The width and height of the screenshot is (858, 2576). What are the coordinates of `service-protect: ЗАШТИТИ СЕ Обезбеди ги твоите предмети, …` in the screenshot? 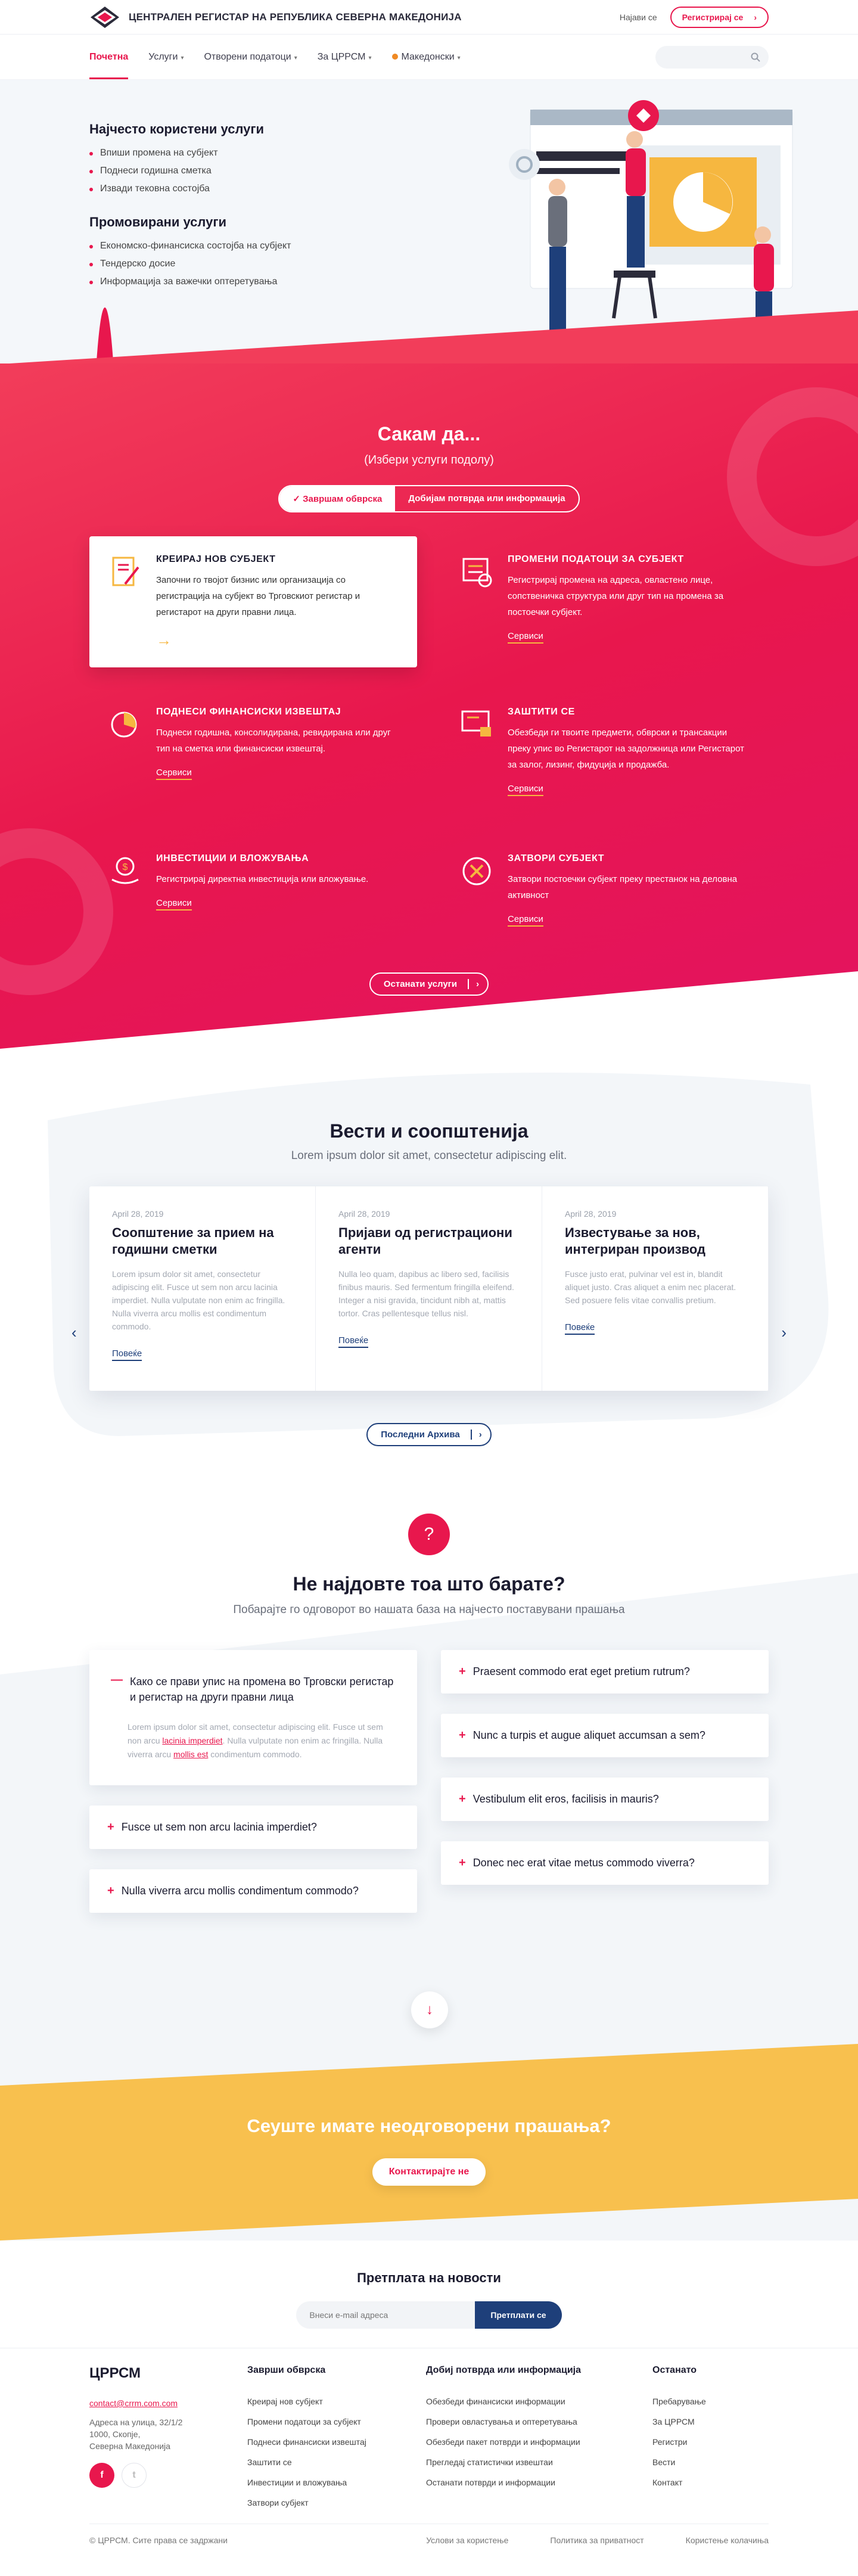 It's located at (605, 751).